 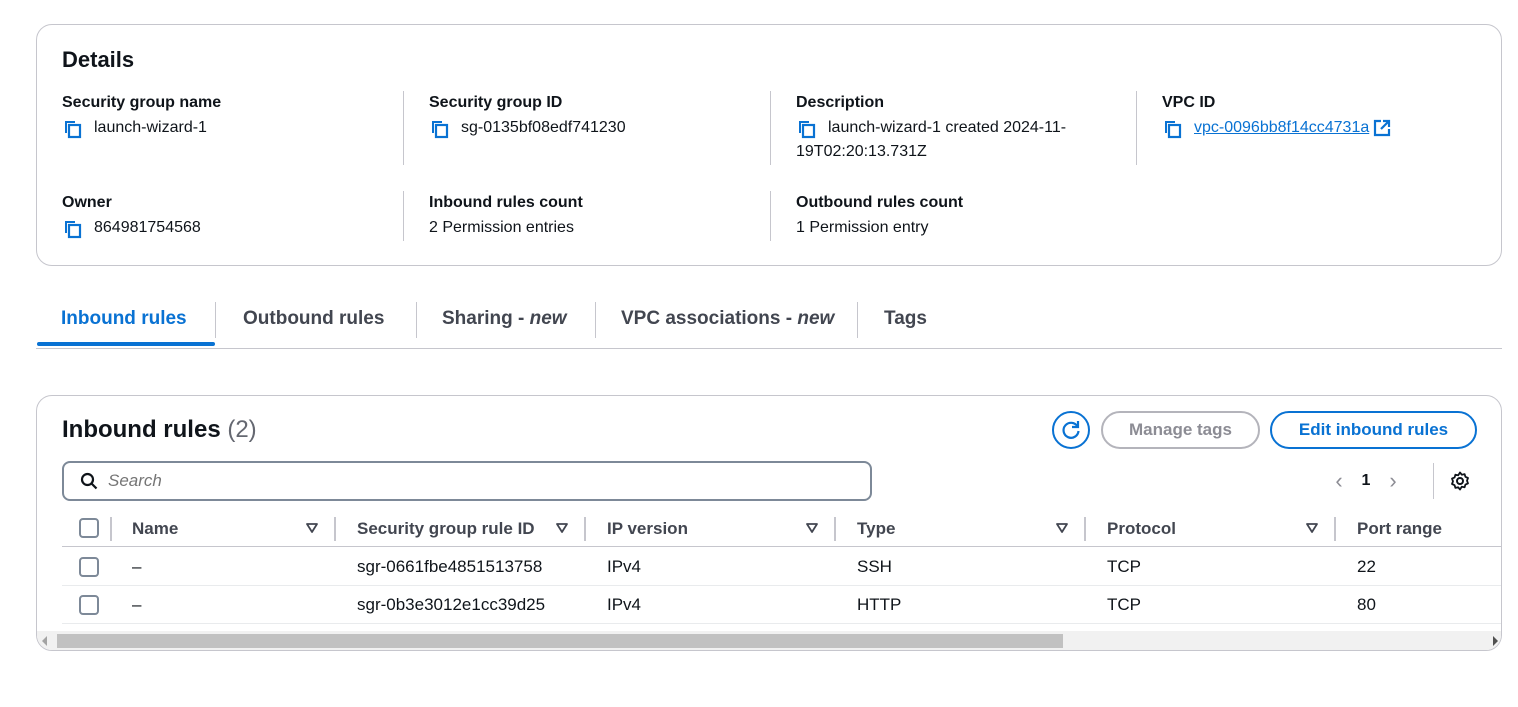 What do you see at coordinates (446, 529) in the screenshot?
I see `column-header-rule-id: Security group rule ID` at bounding box center [446, 529].